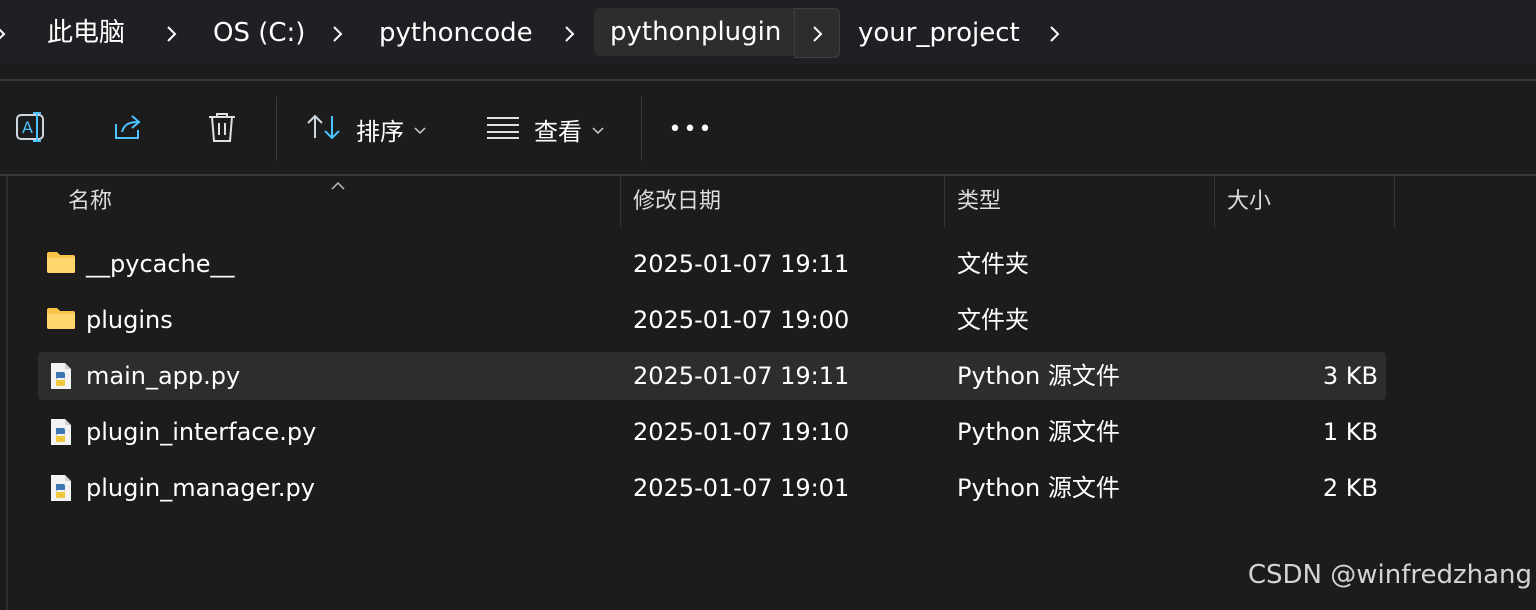  I want to click on file-row: plugins 2025-01-07 19:00 文件夹, so click(712, 320).